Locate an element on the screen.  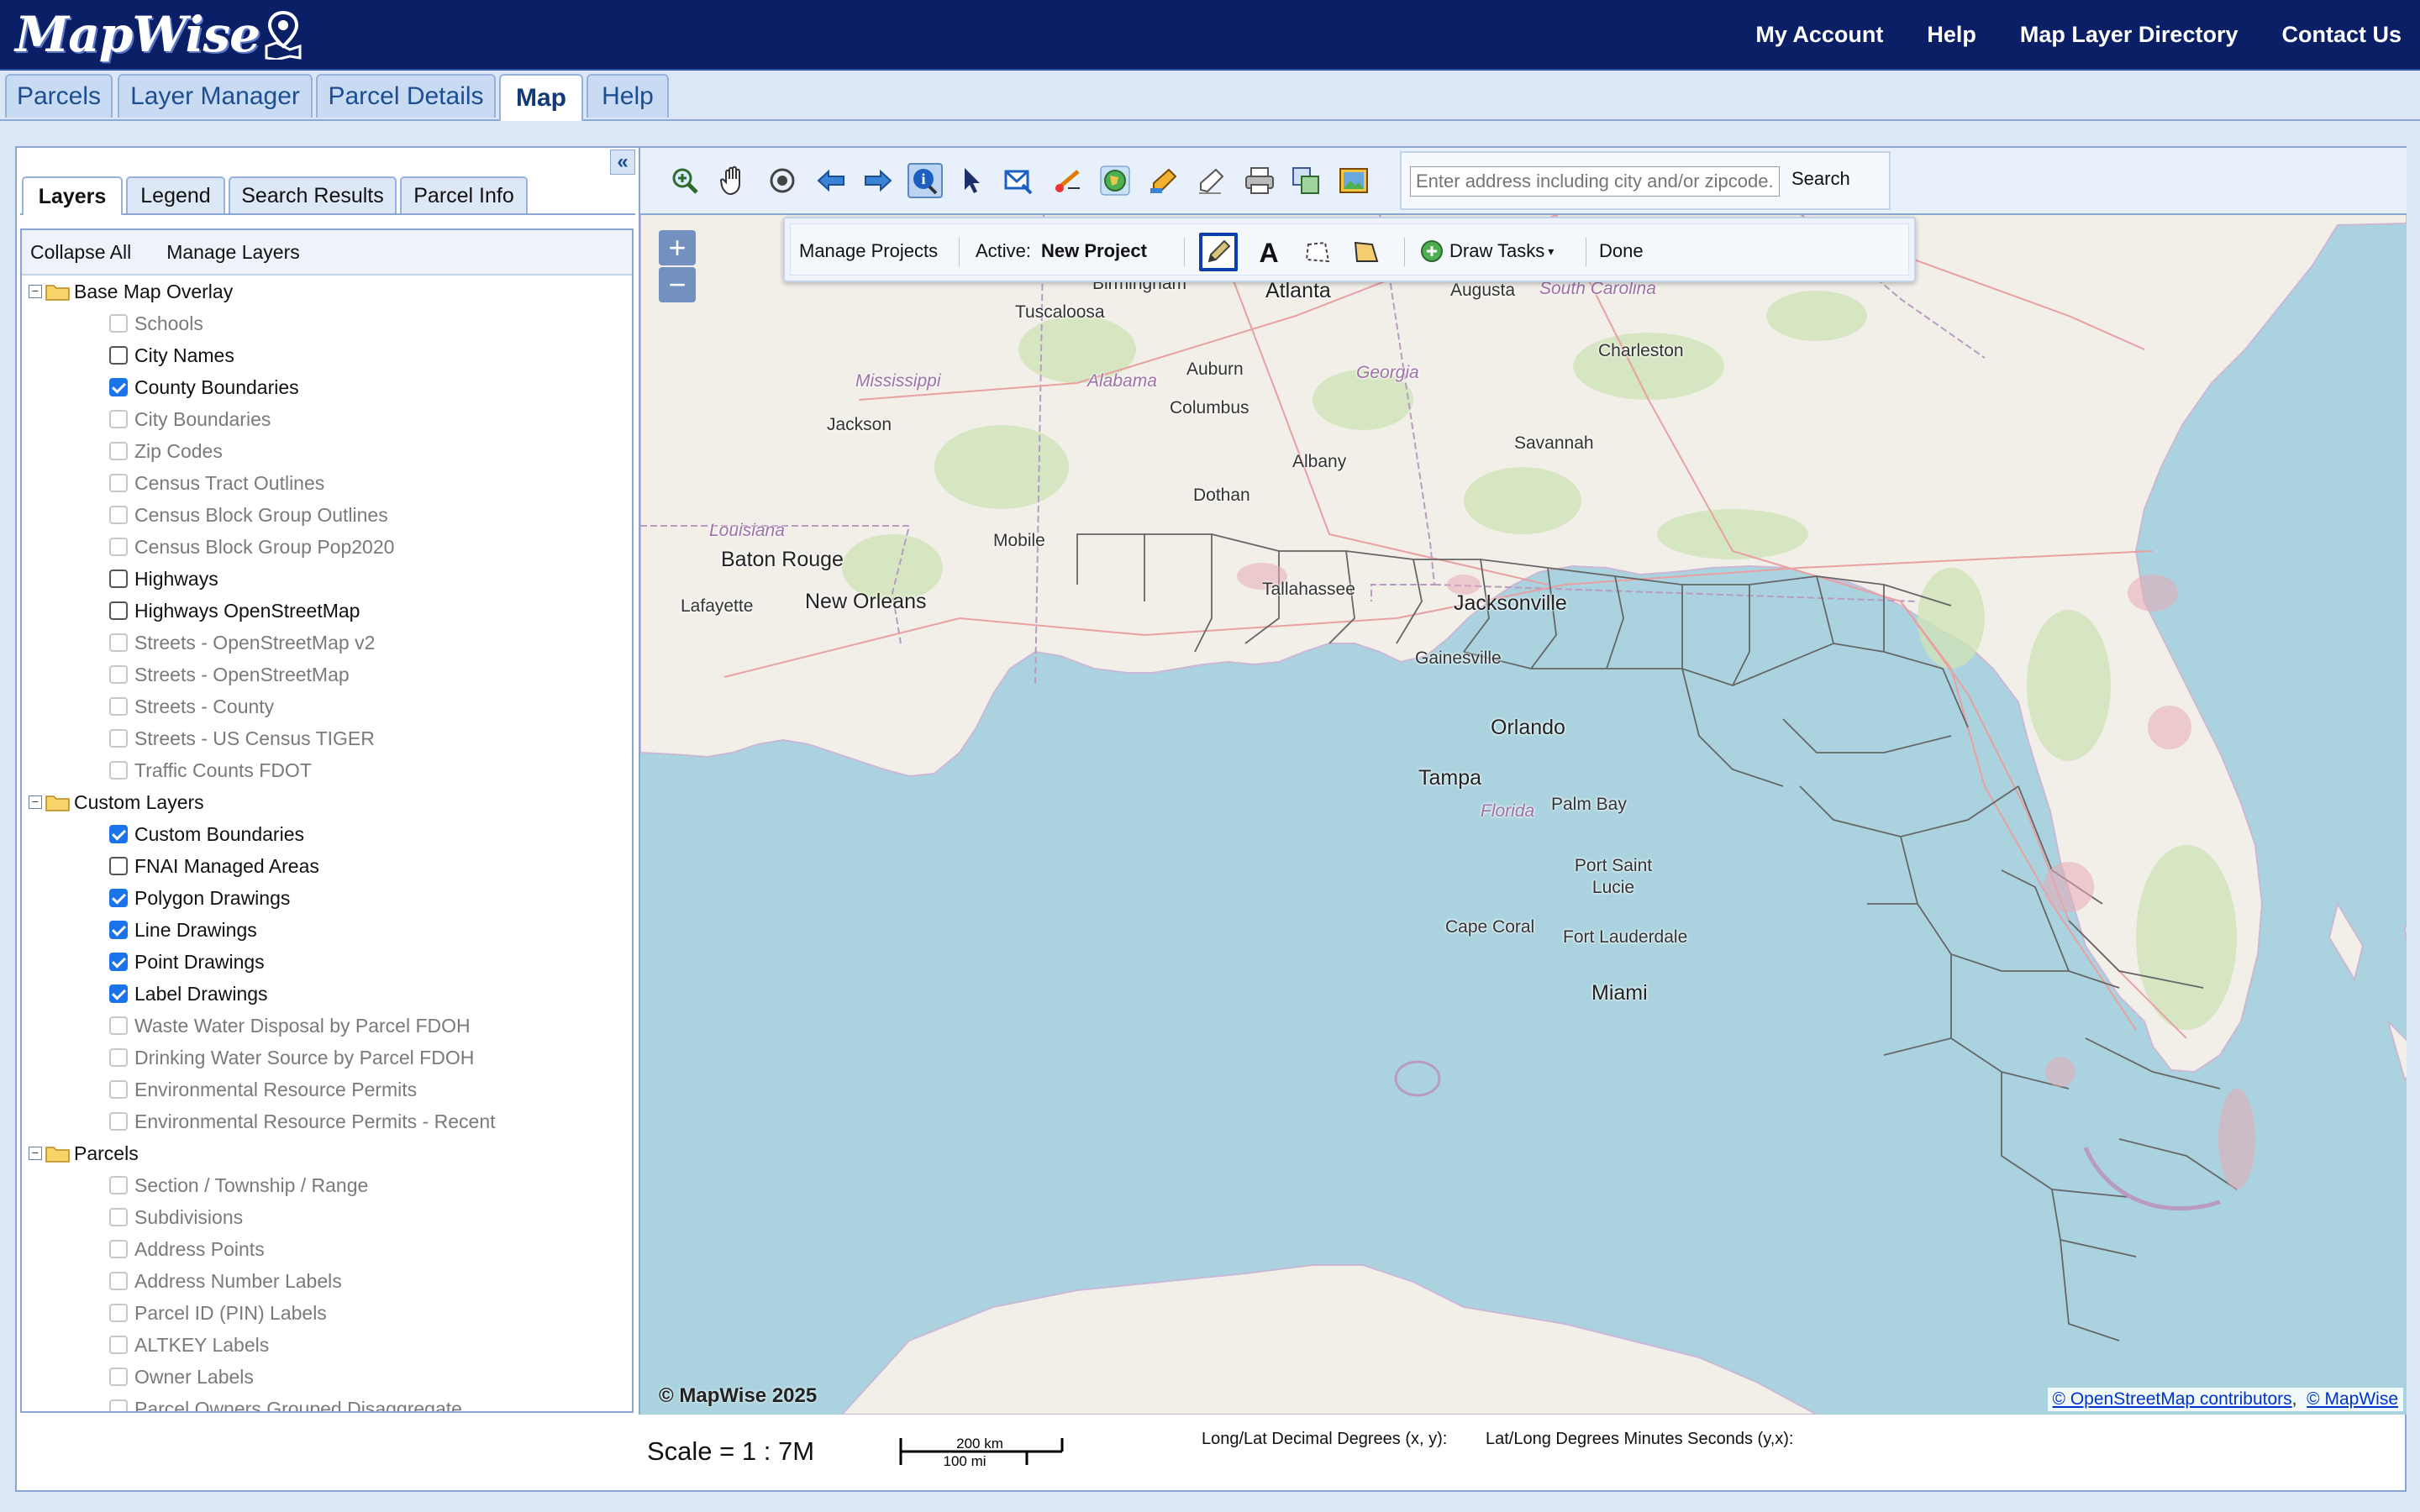
layer-item: Environmental Resource Permits - Recent is located at coordinates (327, 1121).